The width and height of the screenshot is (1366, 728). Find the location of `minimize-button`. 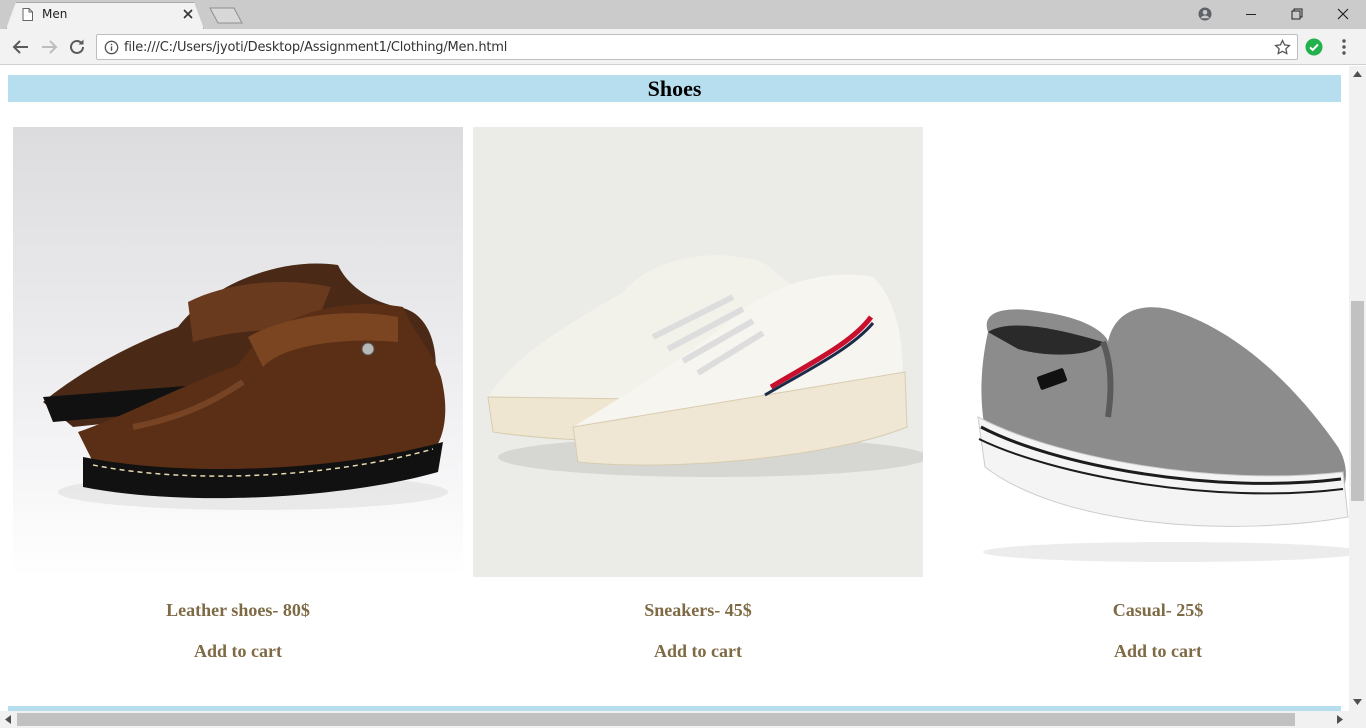

minimize-button is located at coordinates (1251, 14).